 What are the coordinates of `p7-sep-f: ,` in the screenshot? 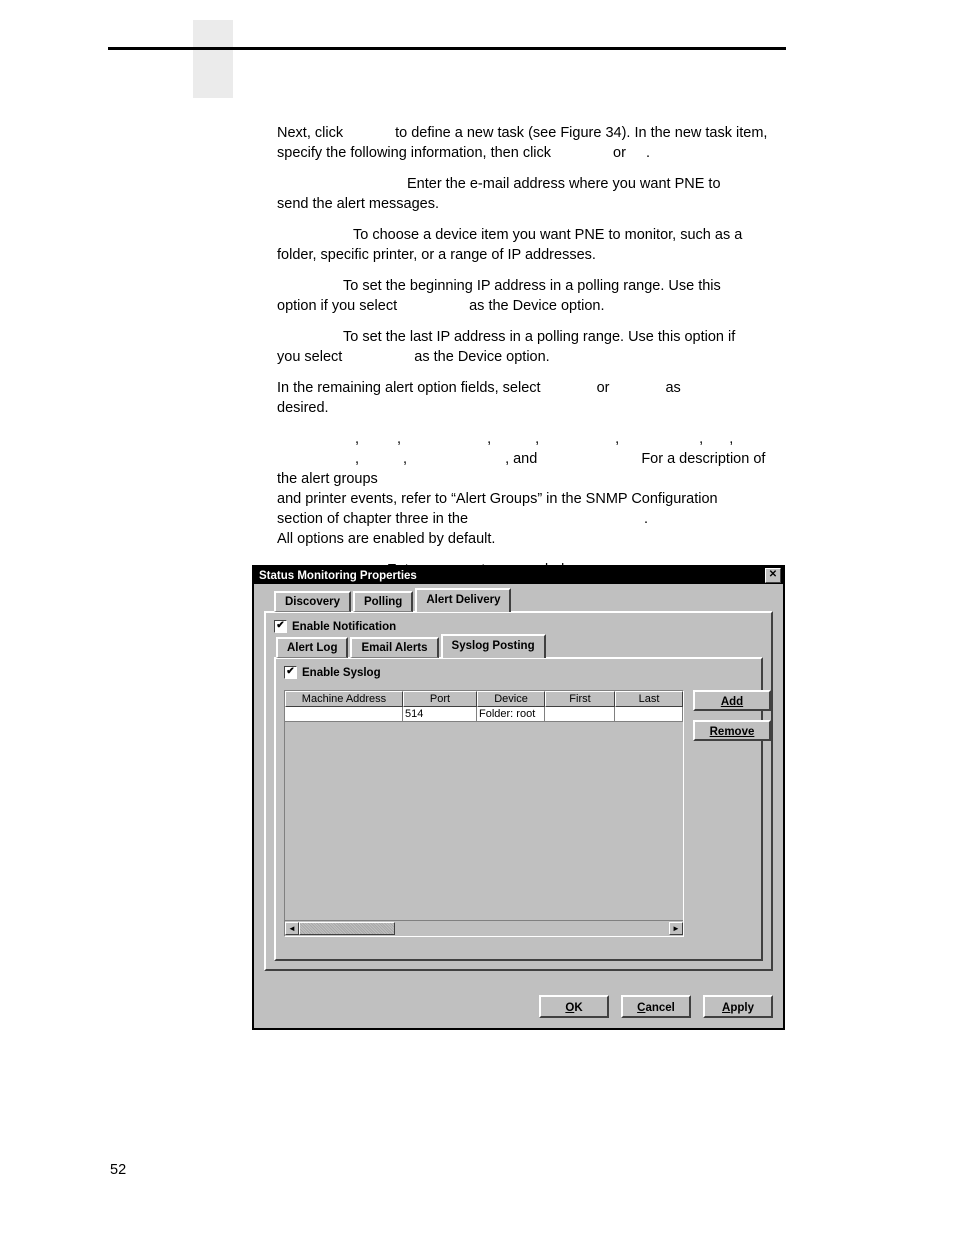 It's located at (701, 439).